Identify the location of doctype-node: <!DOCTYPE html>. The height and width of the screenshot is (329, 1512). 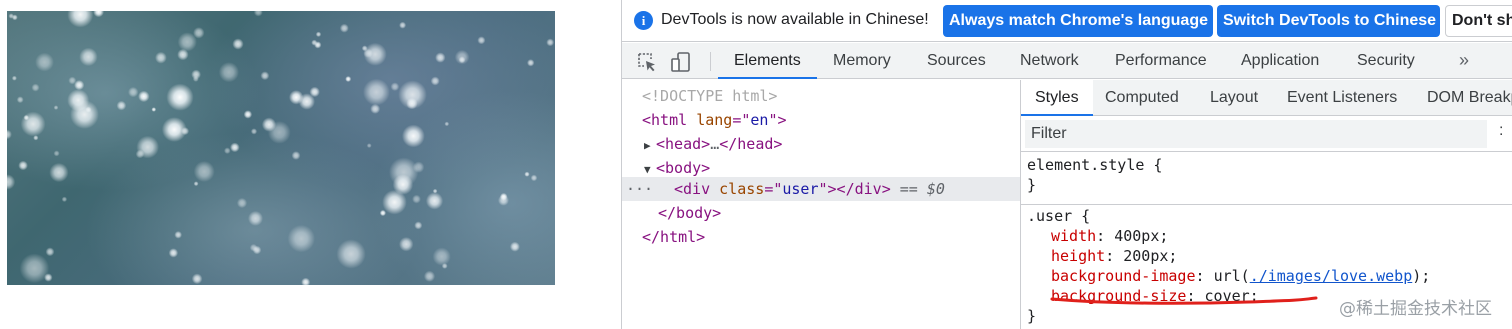
(709, 96).